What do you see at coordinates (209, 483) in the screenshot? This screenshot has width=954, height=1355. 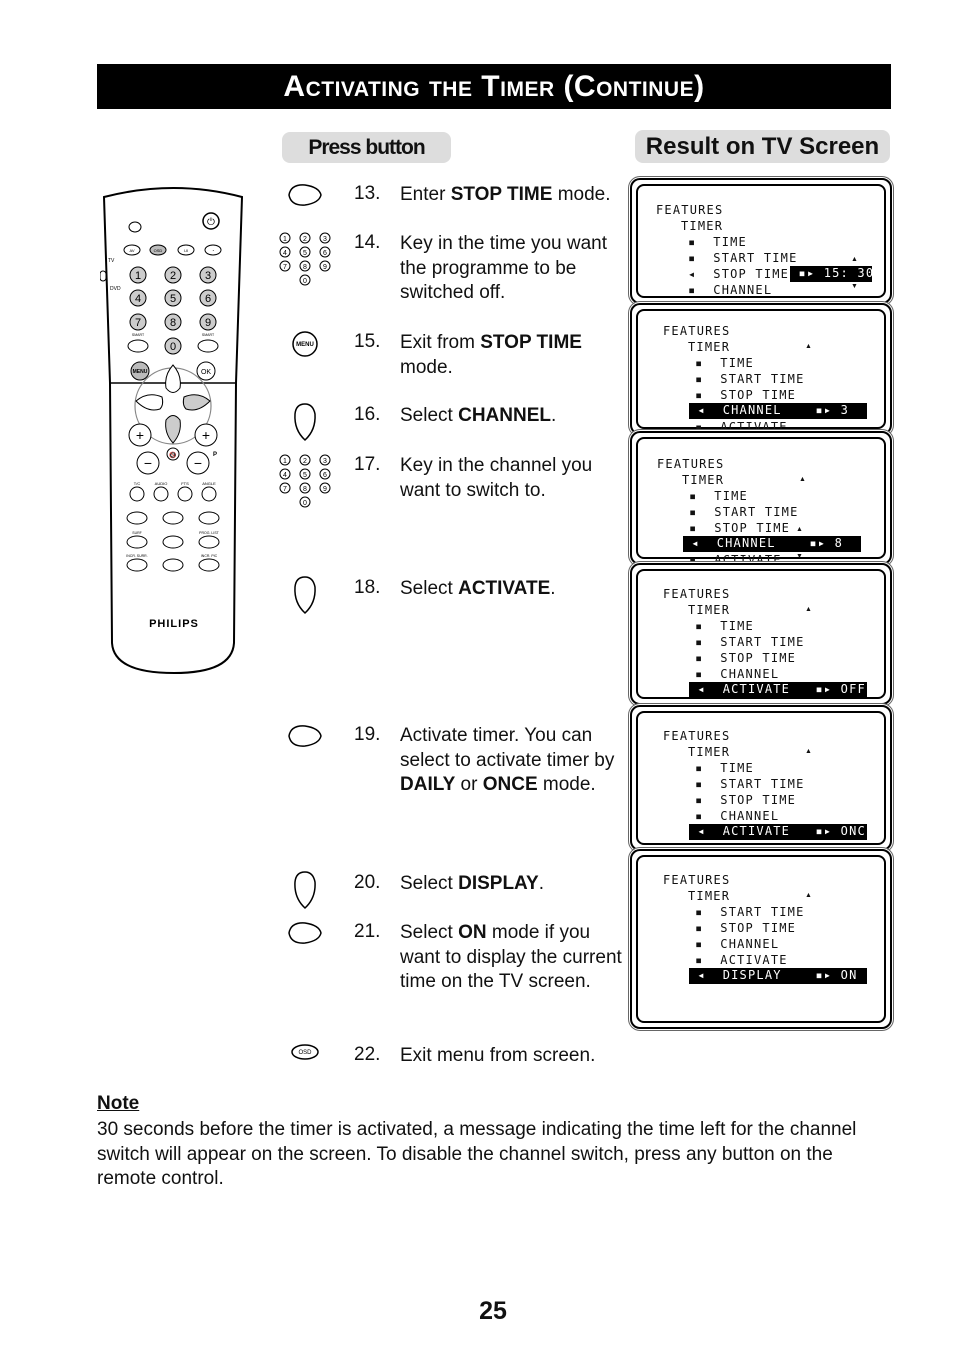 I see `remote-label: ANGLE` at bounding box center [209, 483].